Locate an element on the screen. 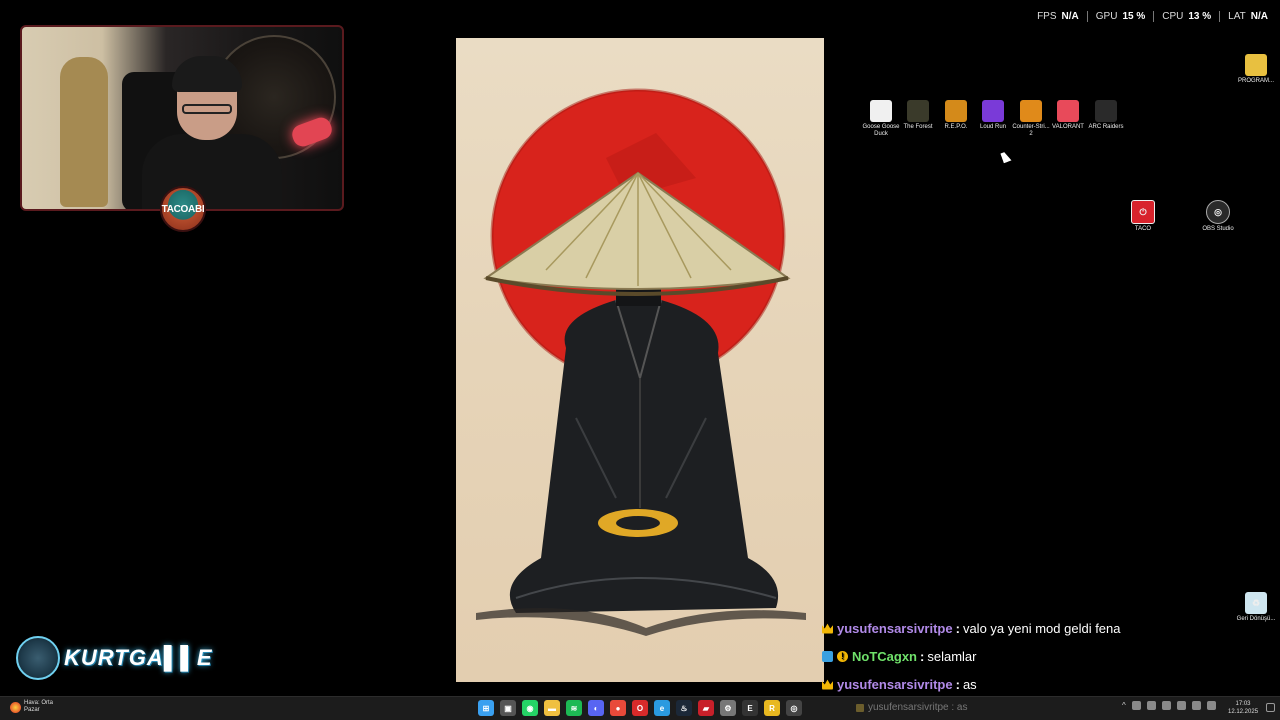 Image resolution: width=1280 pixels, height=720 pixels. desktop-icon-label: Goose Goose Duck is located at coordinates (881, 130).